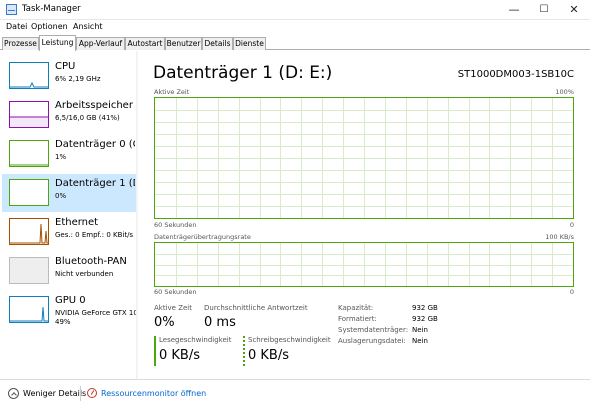 The height and width of the screenshot is (410, 590). Describe the element at coordinates (175, 225) in the screenshot. I see `graph1-time: 60 Sekunden` at that location.